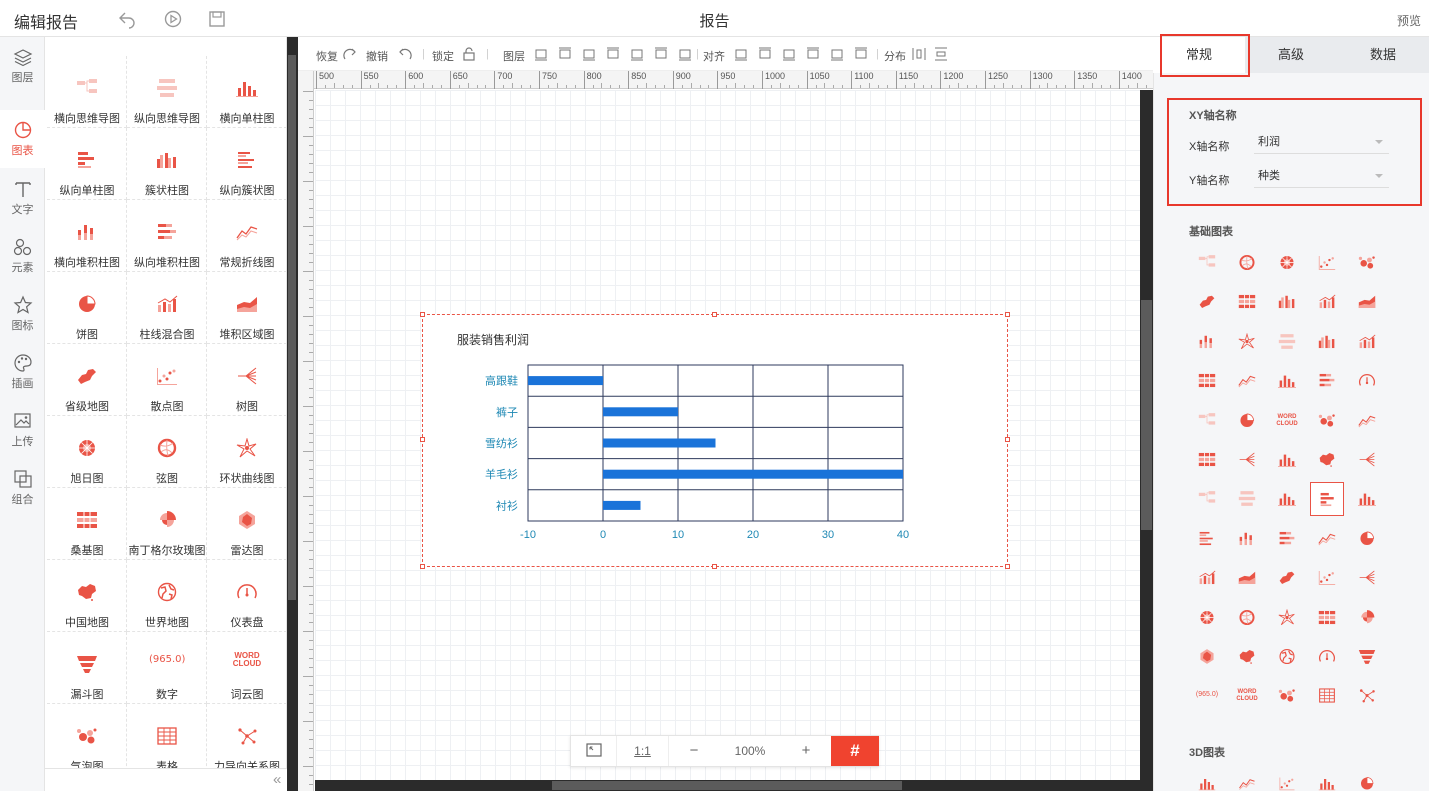 Image resolution: width=1429 pixels, height=791 pixels. What do you see at coordinates (1207, 696) in the screenshot?
I see `chart-type-option: (965.0)` at bounding box center [1207, 696].